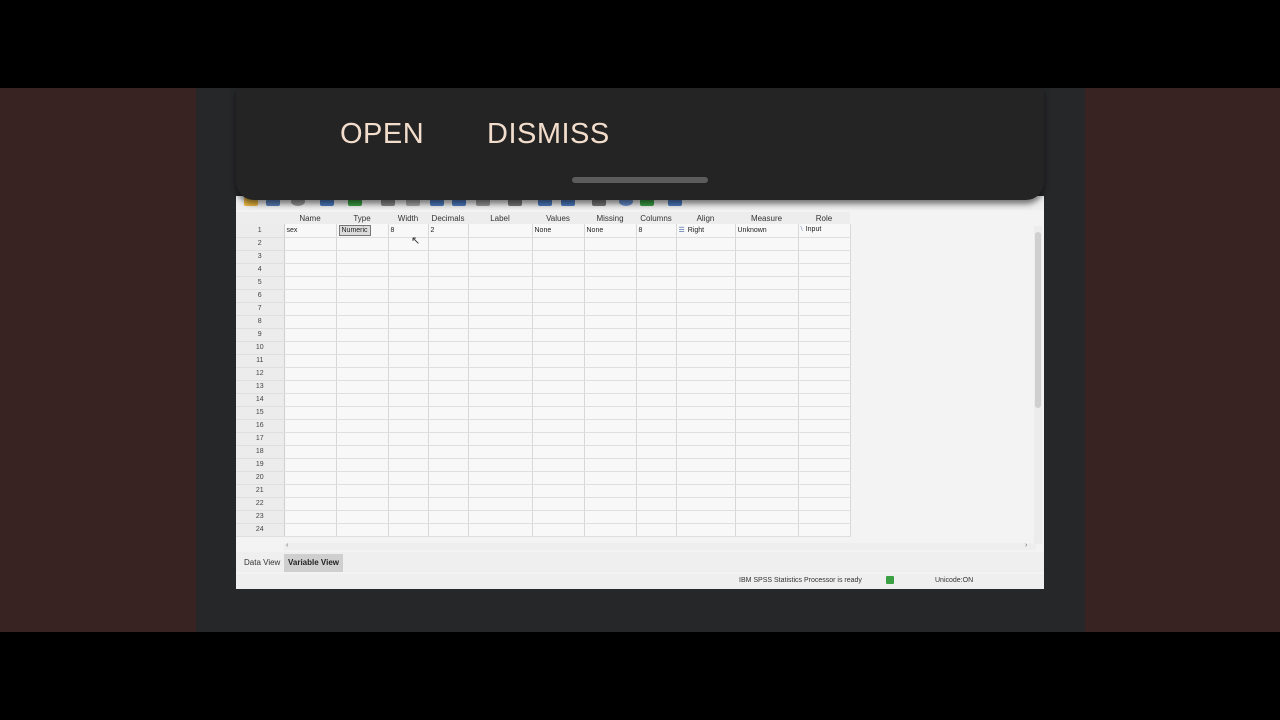 This screenshot has height=720, width=1280. Describe the element at coordinates (260, 361) in the screenshot. I see `row-number: 11` at that location.